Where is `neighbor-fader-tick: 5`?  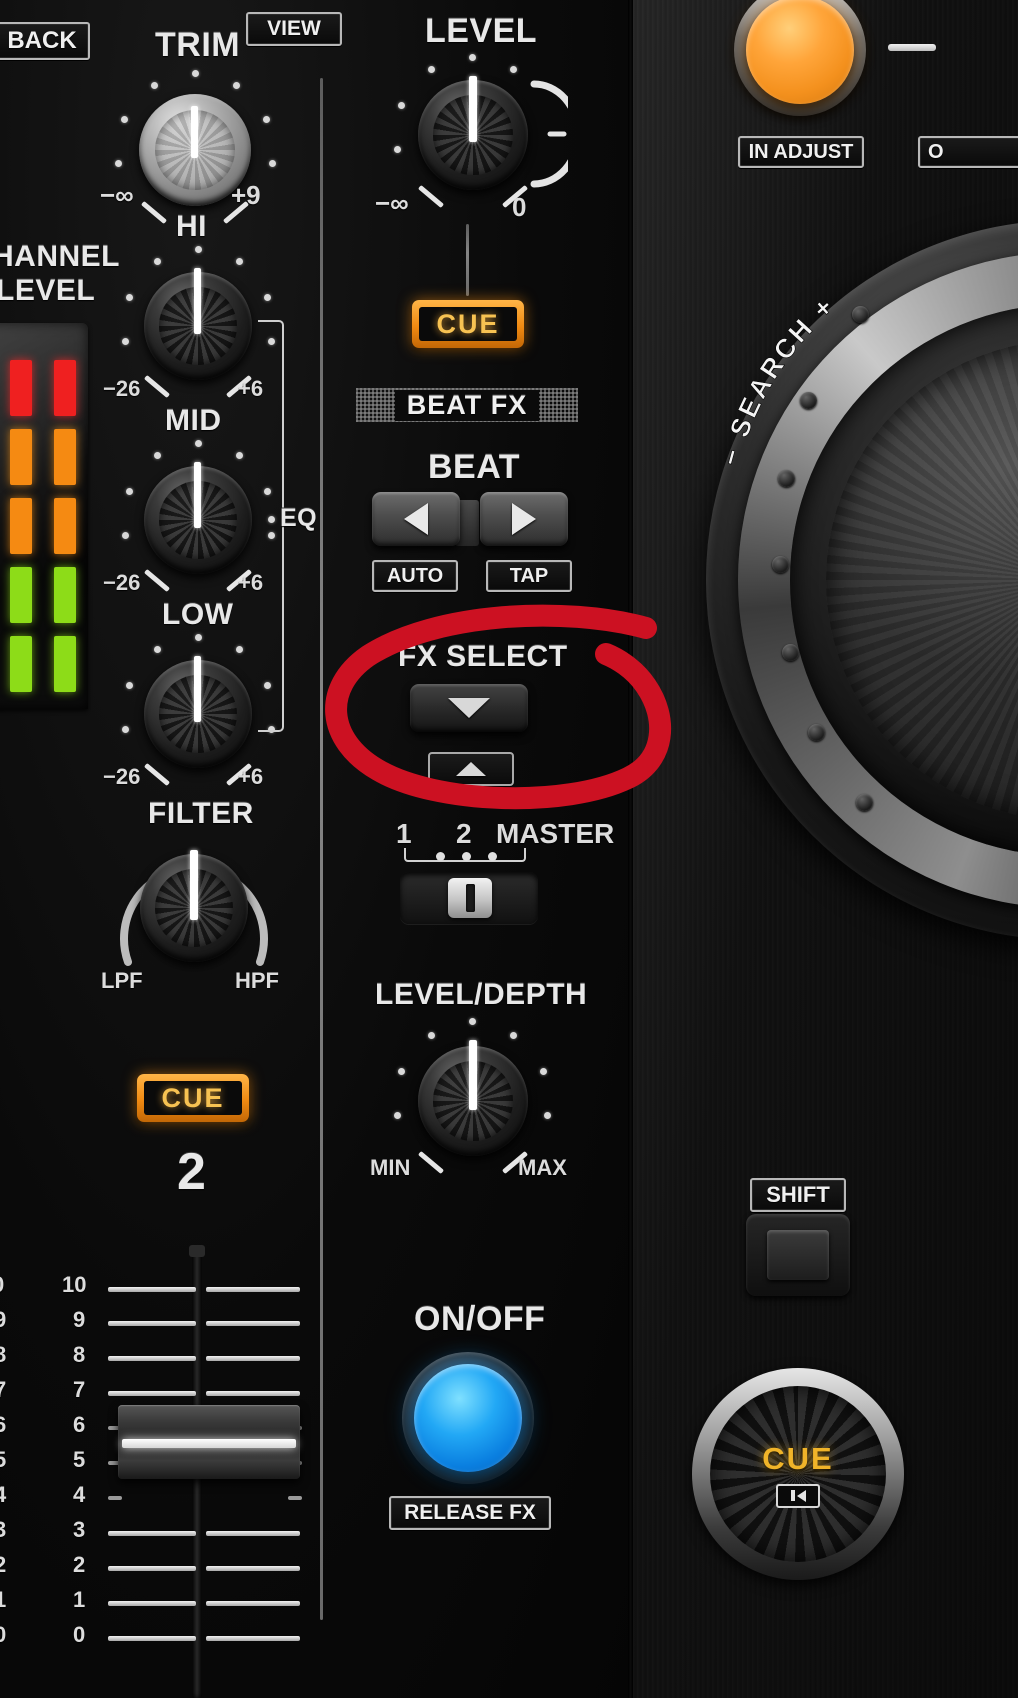 neighbor-fader-tick: 5 is located at coordinates (3, 1459).